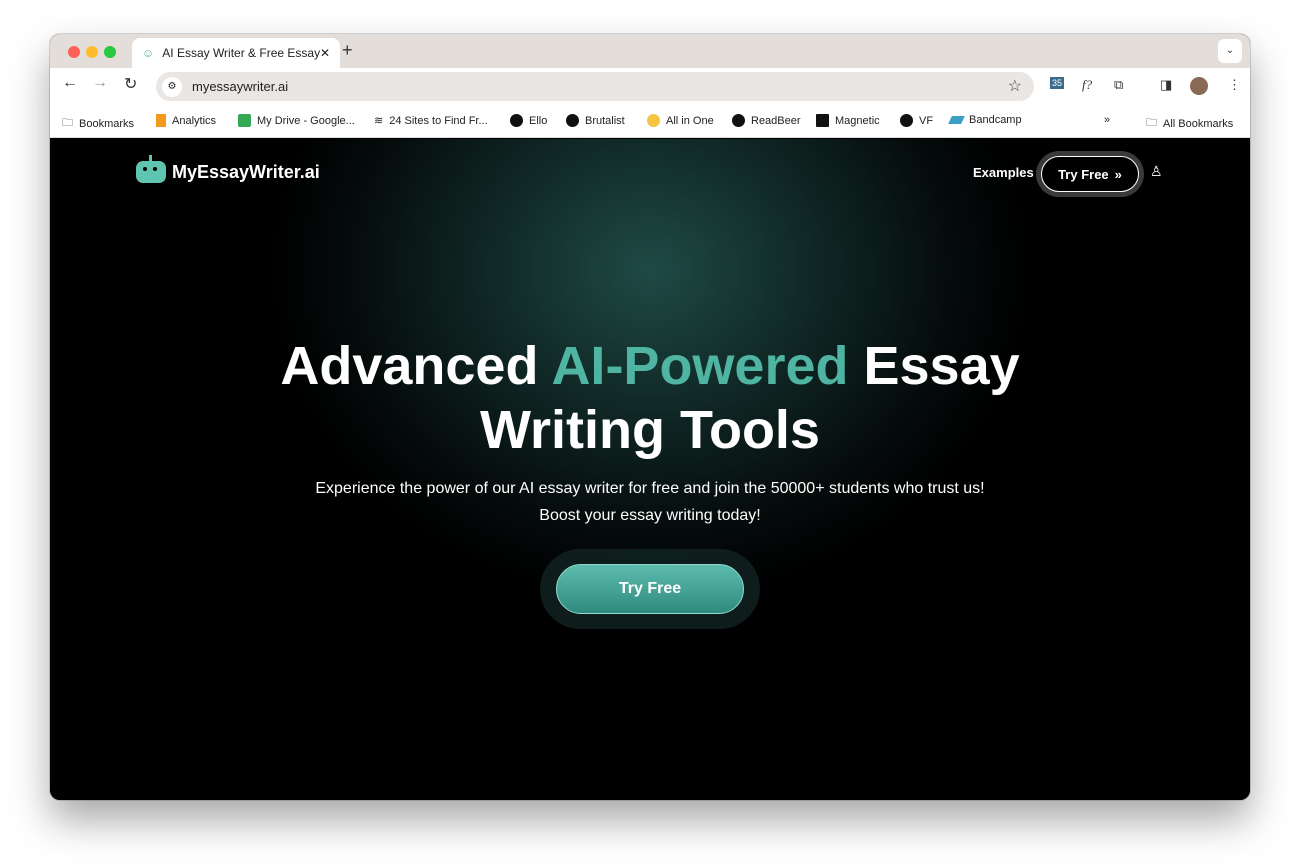 The width and height of the screenshot is (1300, 865). I want to click on menu-kebab-icon: ⋮, so click(1234, 85).